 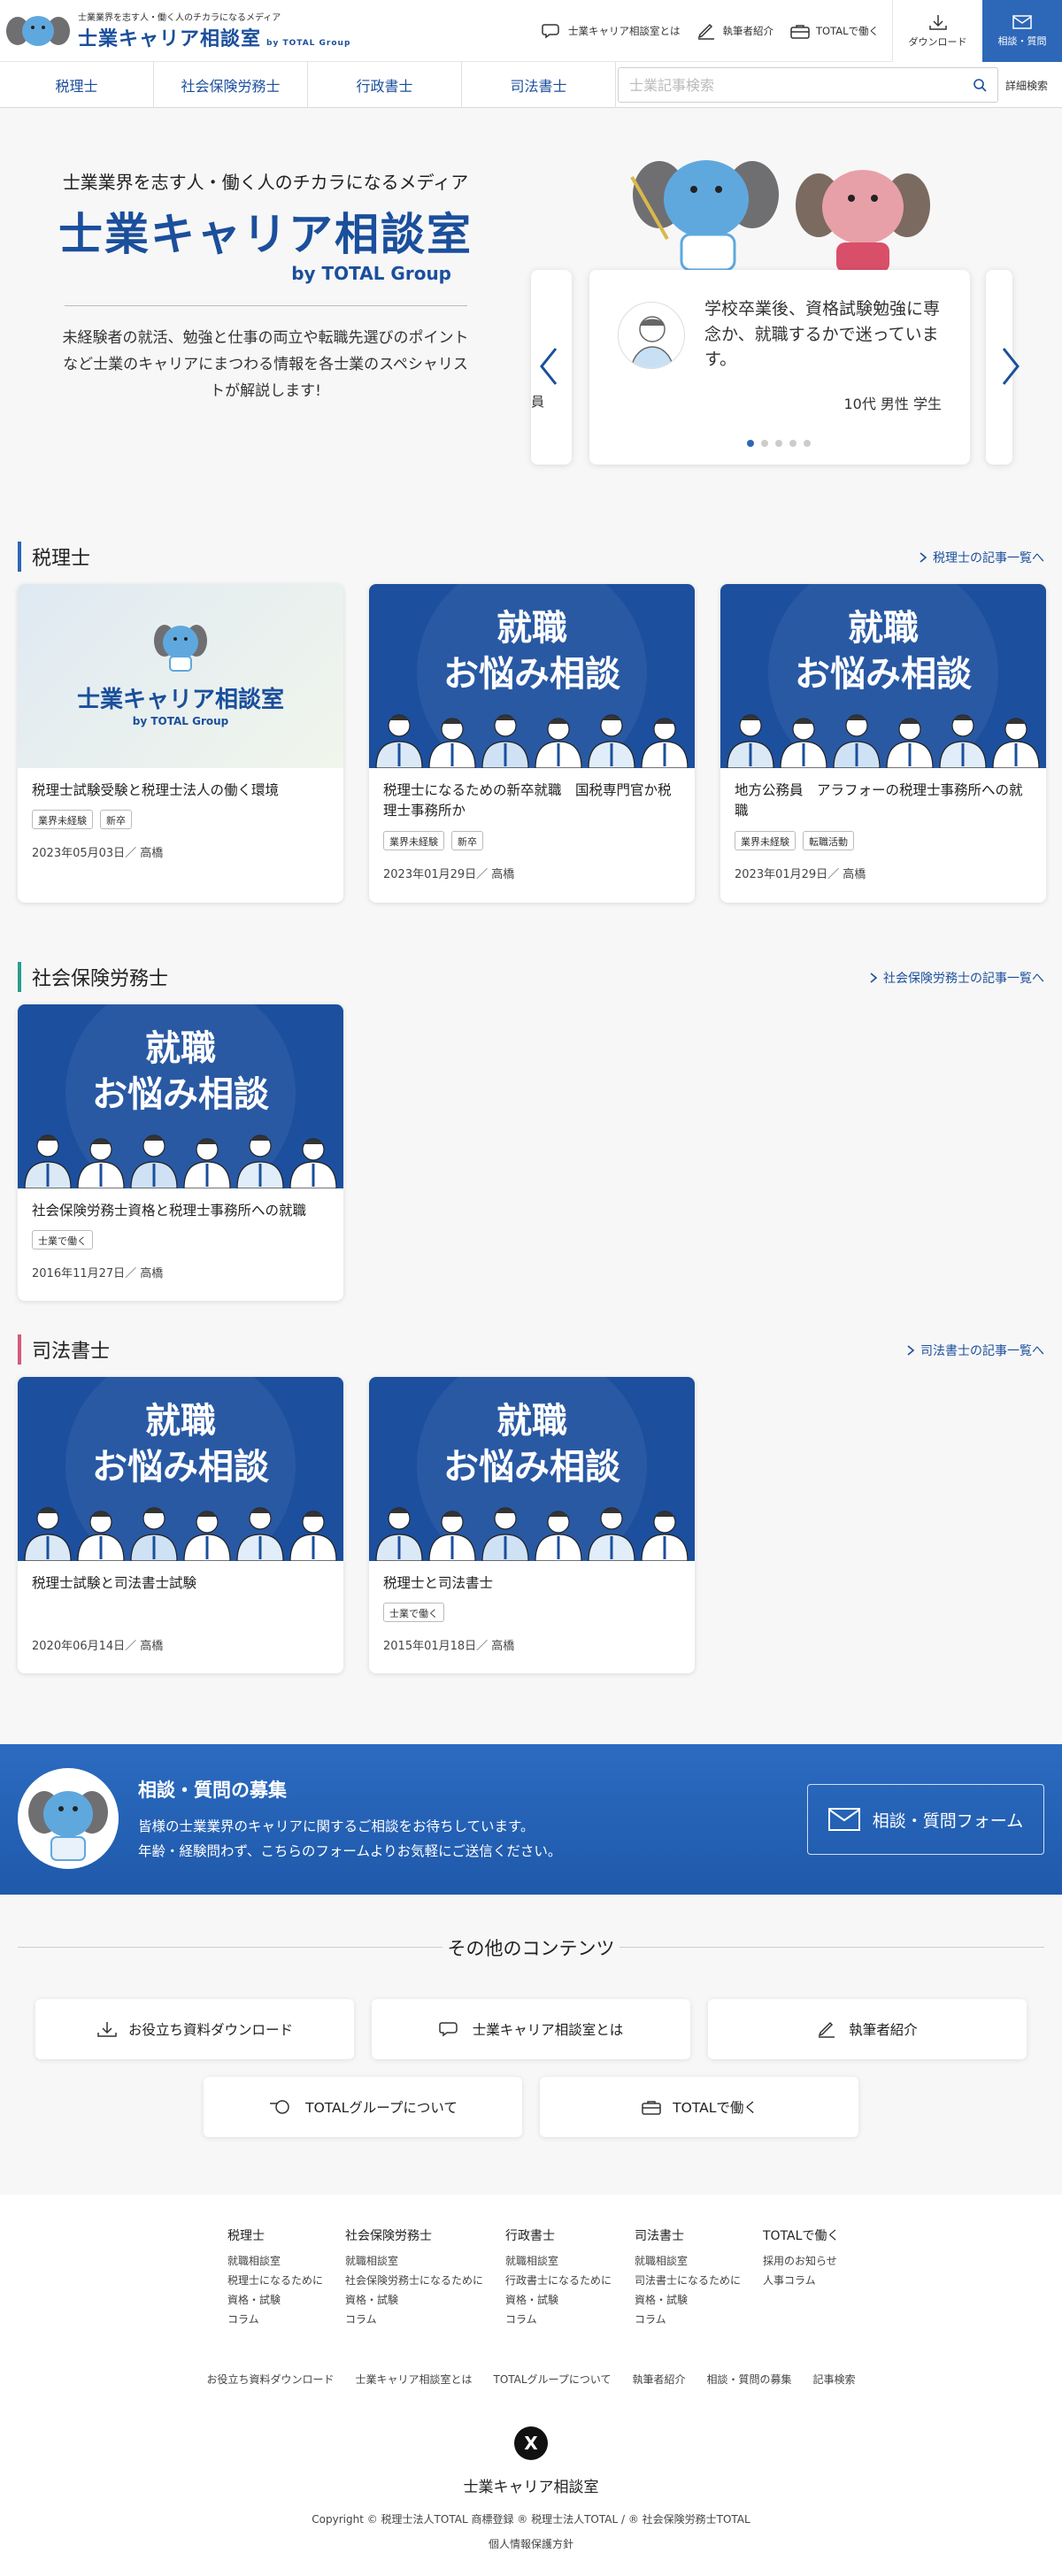 What do you see at coordinates (531, 2443) in the screenshot?
I see `x-social-icon: X` at bounding box center [531, 2443].